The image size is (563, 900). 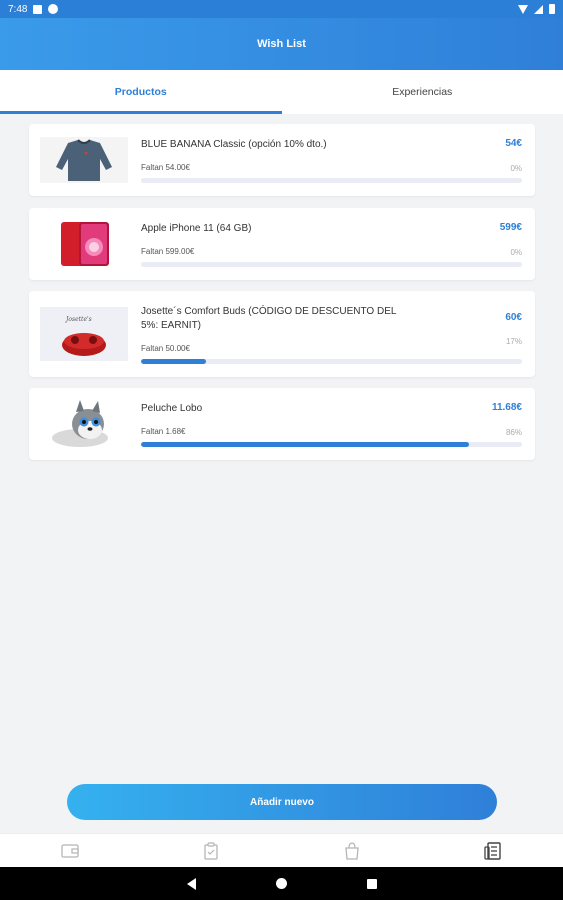 I want to click on tab-bar: Productos Experiencias, so click(x=281, y=92).